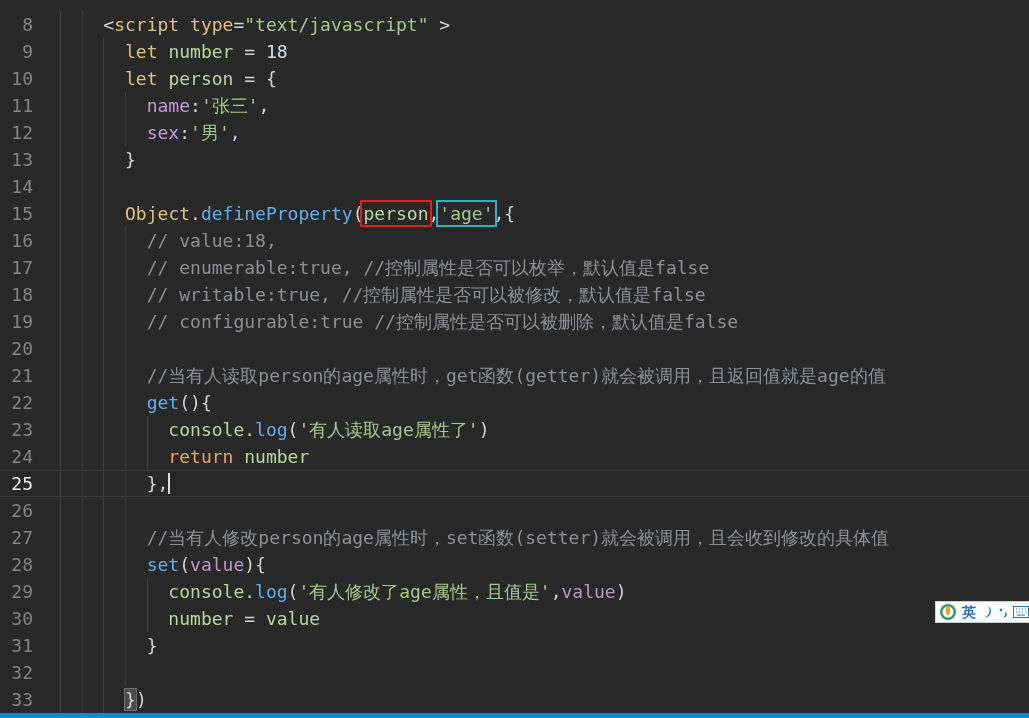 Image resolution: width=1029 pixels, height=718 pixels. What do you see at coordinates (157, 484) in the screenshot?
I see `code-line: },` at bounding box center [157, 484].